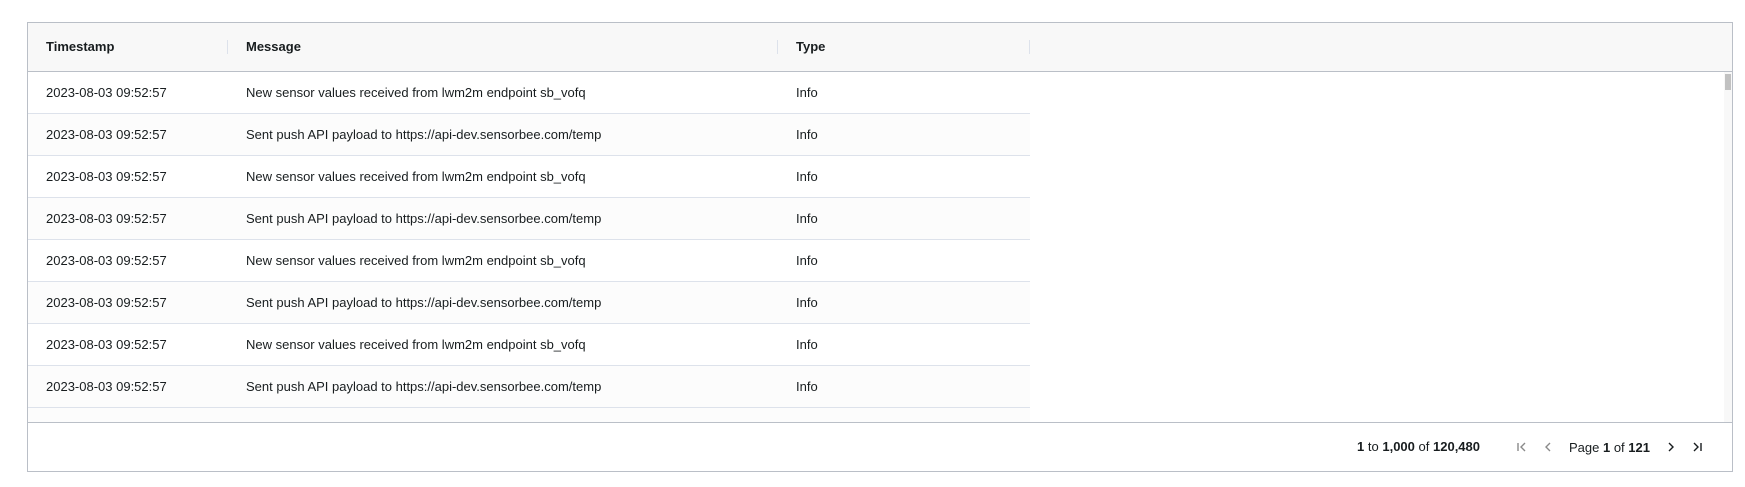  I want to click on next-page-button, so click(1671, 447).